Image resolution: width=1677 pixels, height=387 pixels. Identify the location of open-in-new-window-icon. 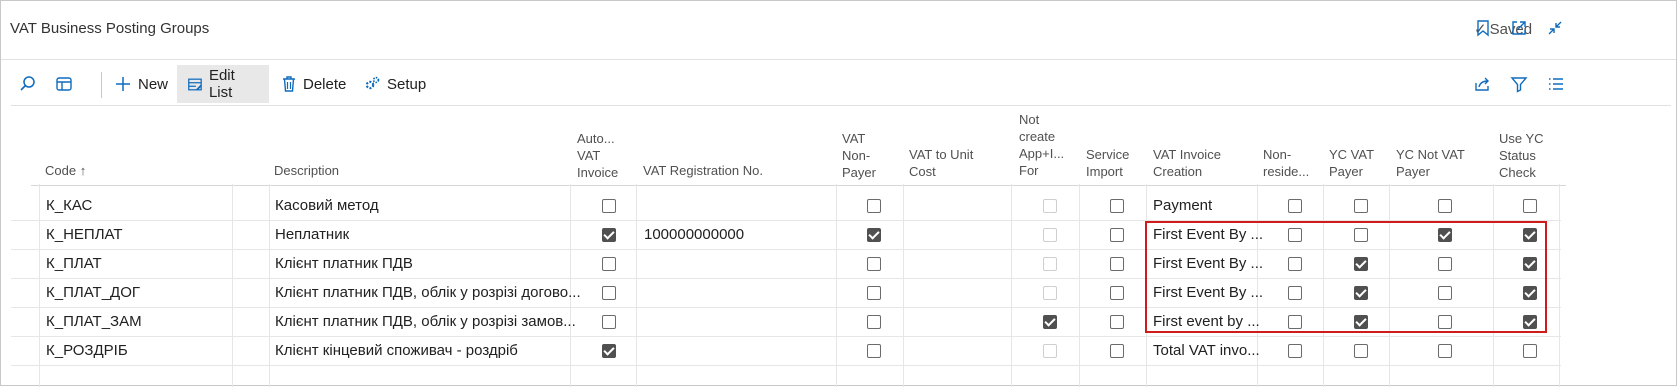
(1519, 28).